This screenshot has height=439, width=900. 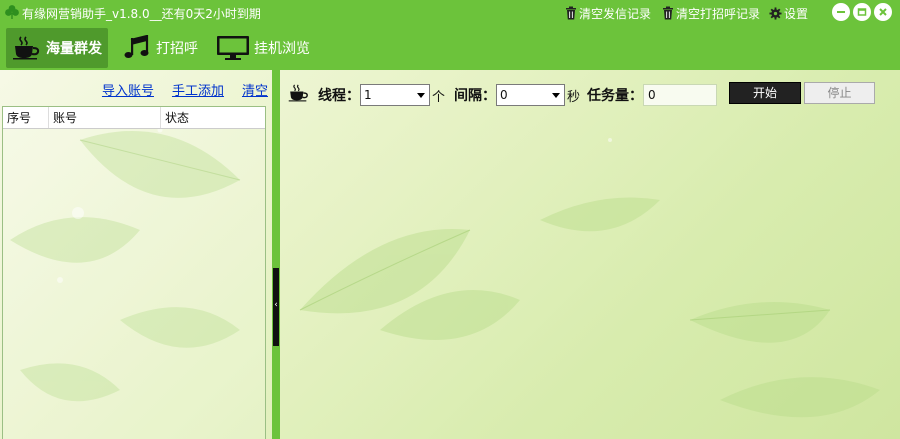 I want to click on close-icon, so click(x=883, y=12).